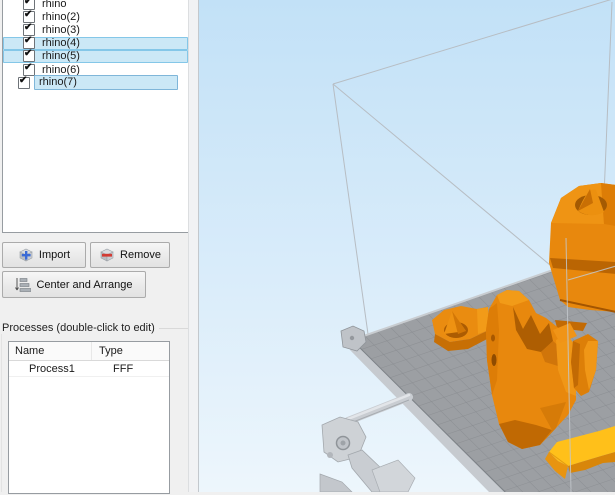  Describe the element at coordinates (26, 255) in the screenshot. I see `import-box-icon` at that location.